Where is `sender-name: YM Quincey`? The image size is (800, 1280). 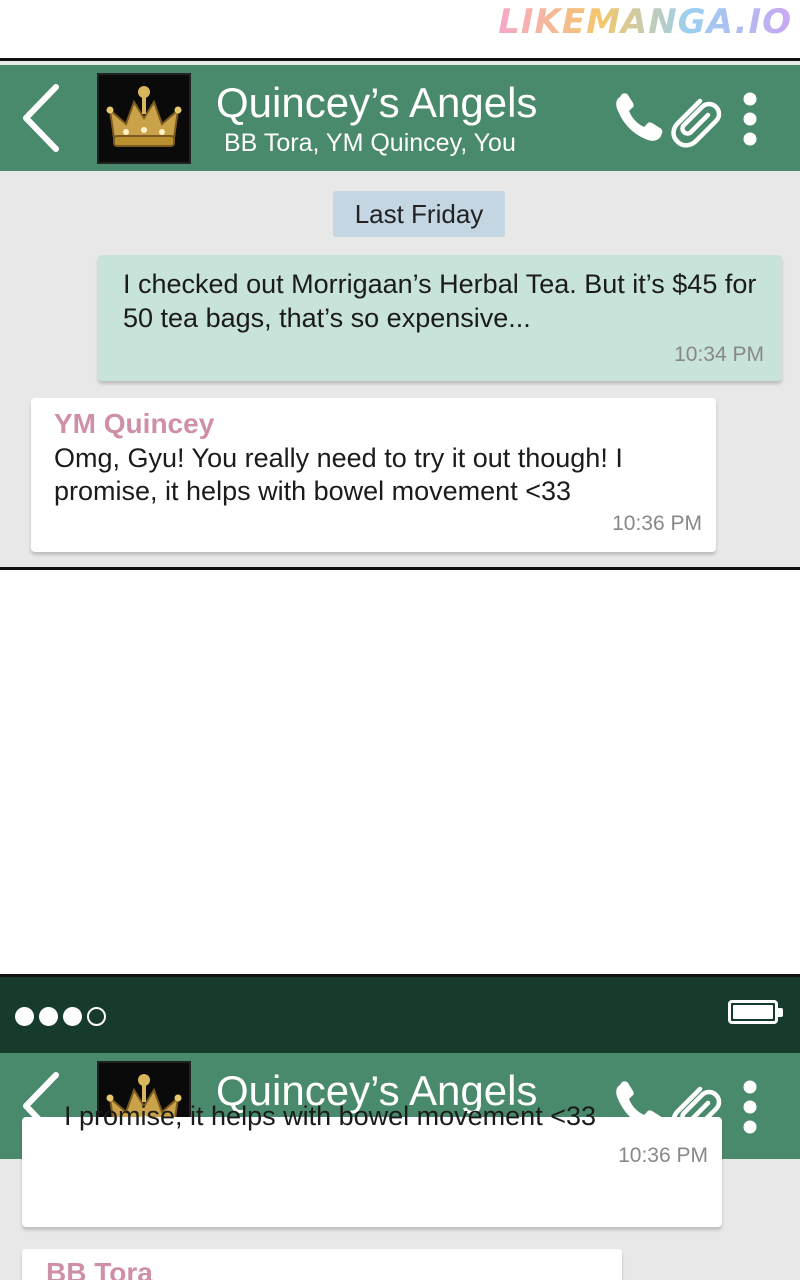
sender-name: YM Quincey is located at coordinates (134, 423).